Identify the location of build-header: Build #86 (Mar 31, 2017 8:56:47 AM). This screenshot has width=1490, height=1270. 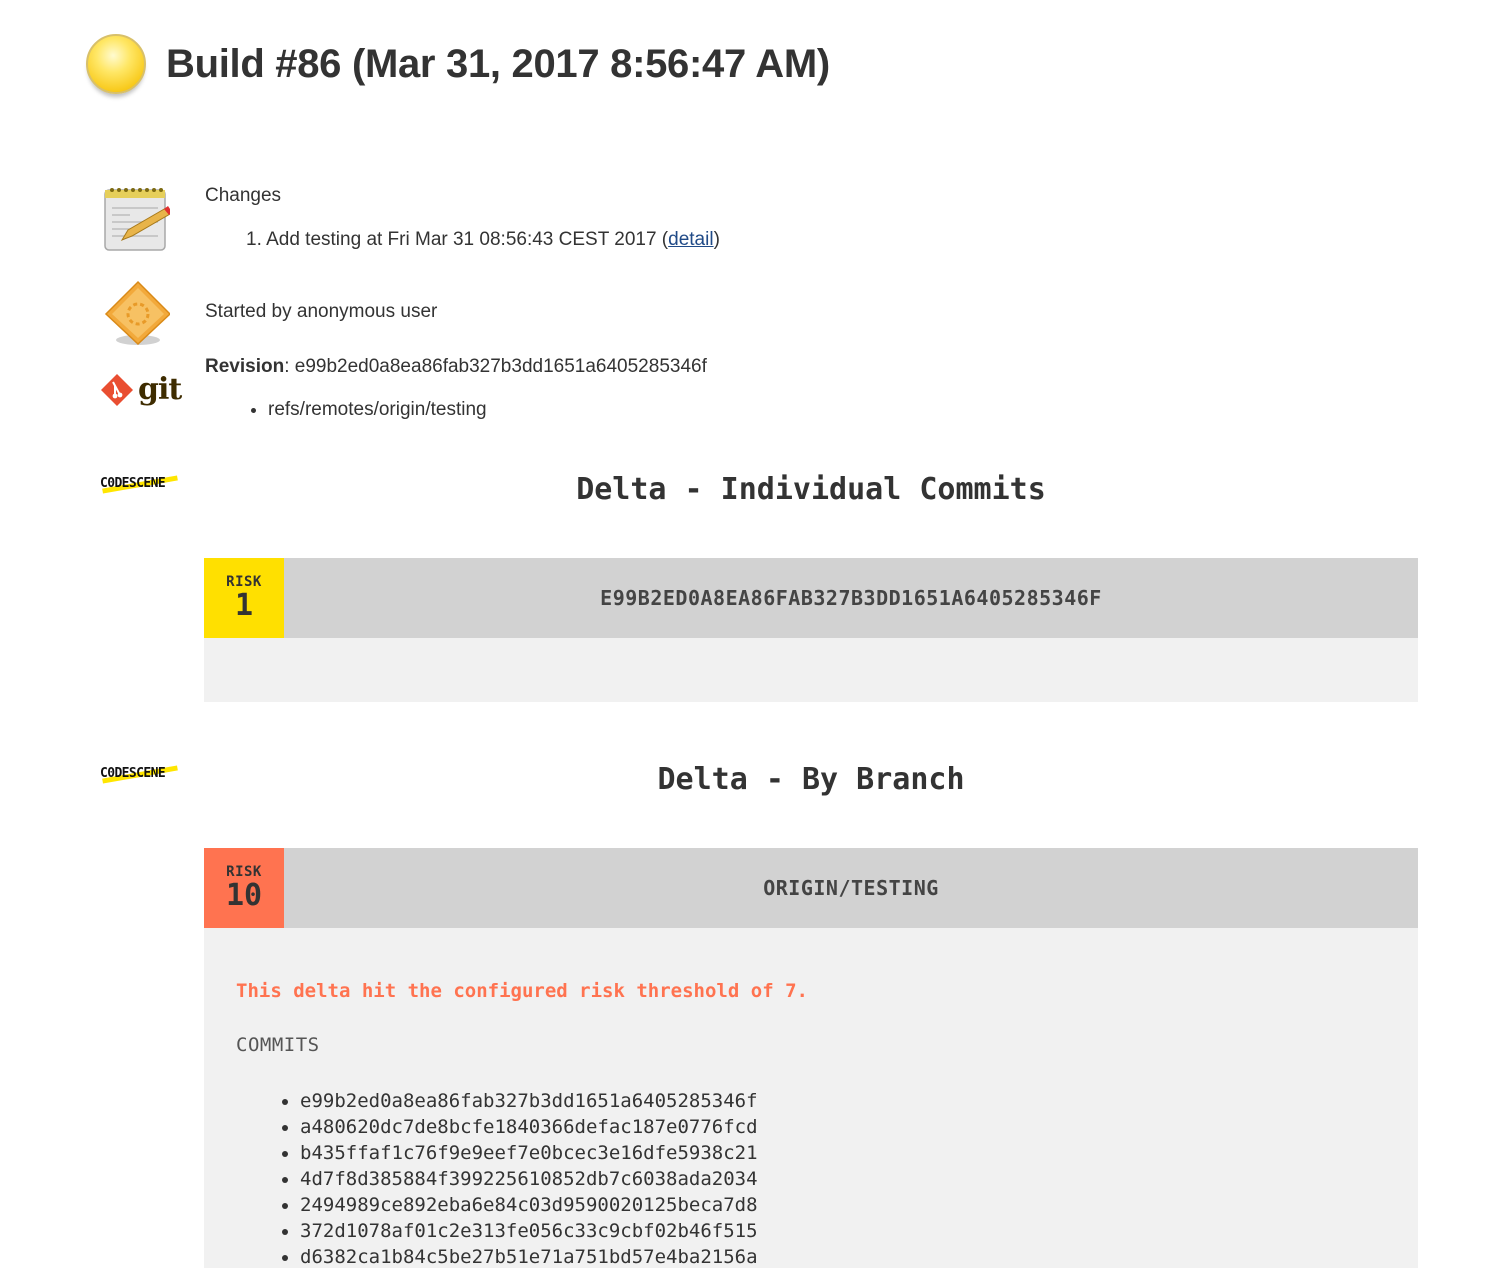
(458, 64).